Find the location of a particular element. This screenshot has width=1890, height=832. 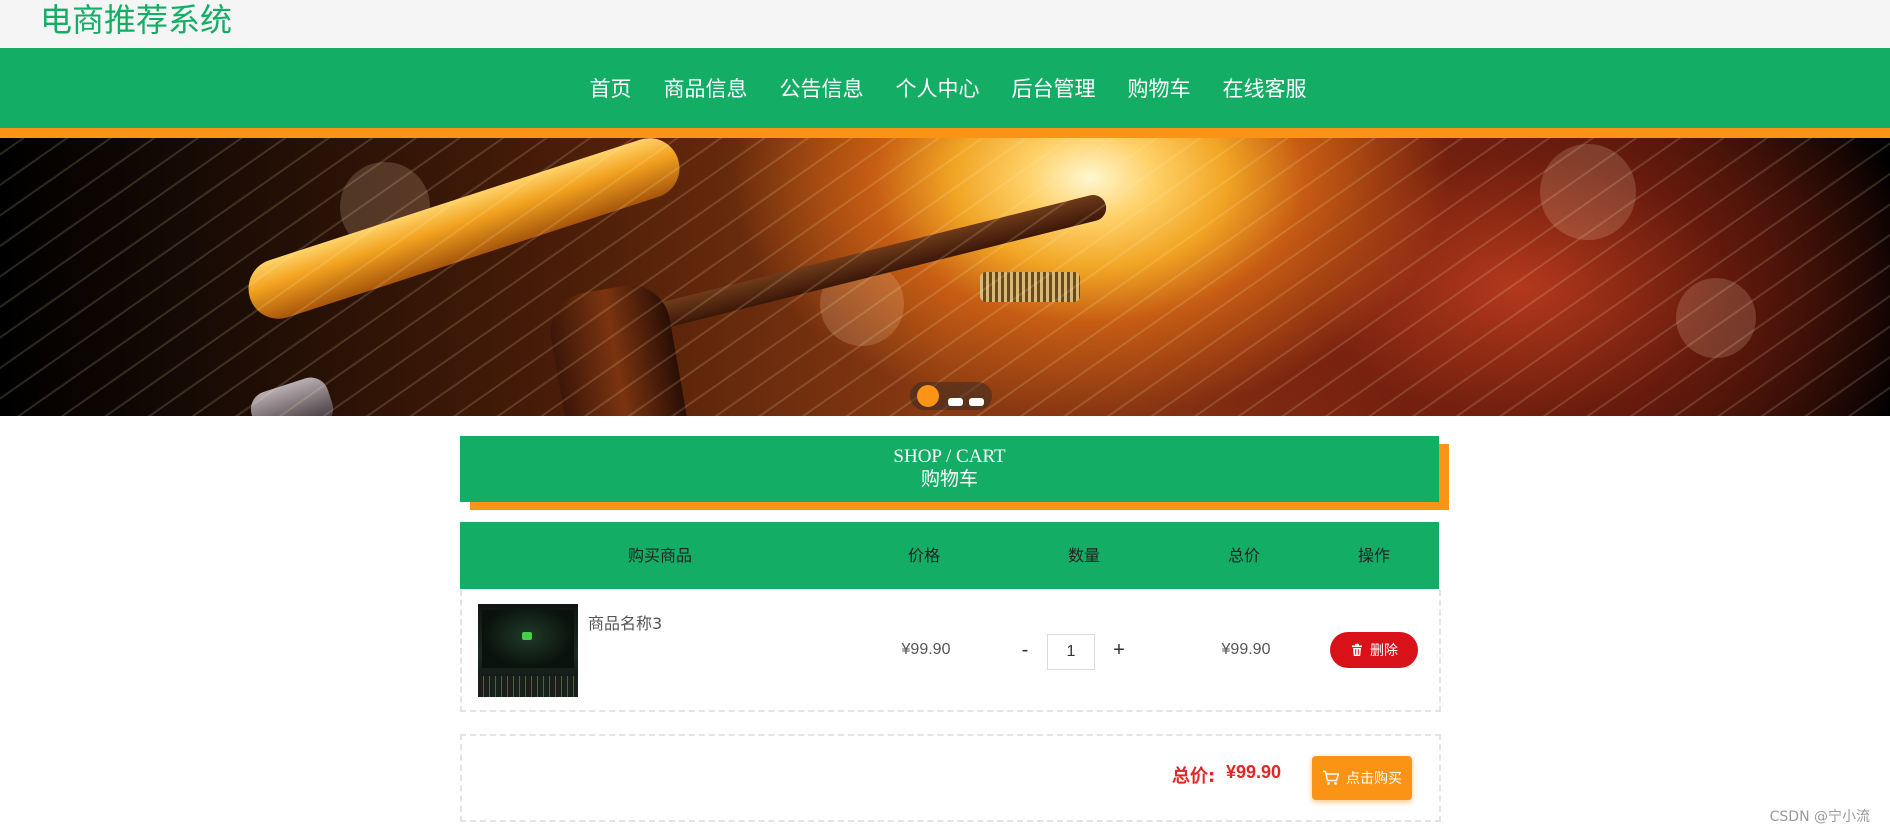

watermark: CSDN @宁小流 is located at coordinates (1819, 817).